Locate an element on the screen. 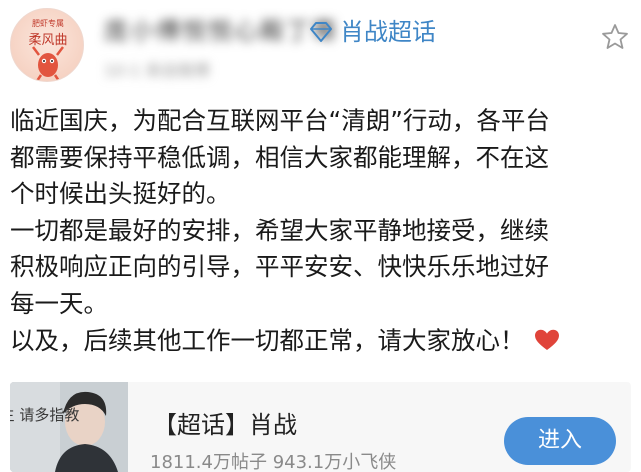  post-line: 积极响应正向的引导，平平安安、快快乐乐地过好 is located at coordinates (279, 267).